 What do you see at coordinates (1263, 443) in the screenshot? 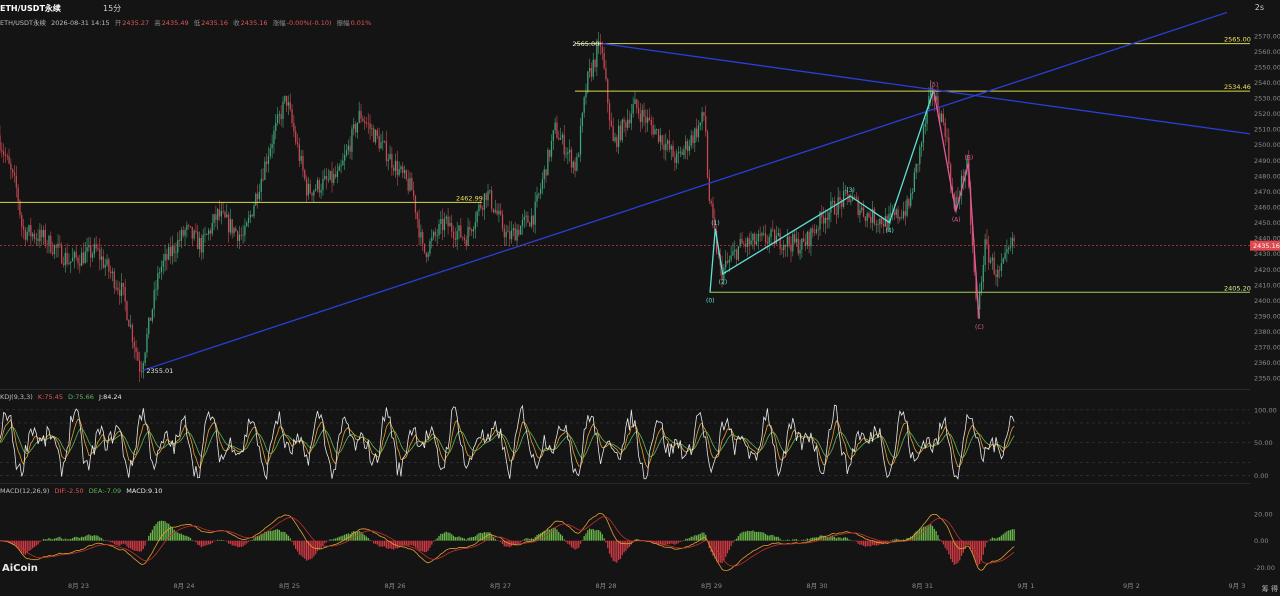
I see `kdj-tick-label: 50.00` at bounding box center [1263, 443].